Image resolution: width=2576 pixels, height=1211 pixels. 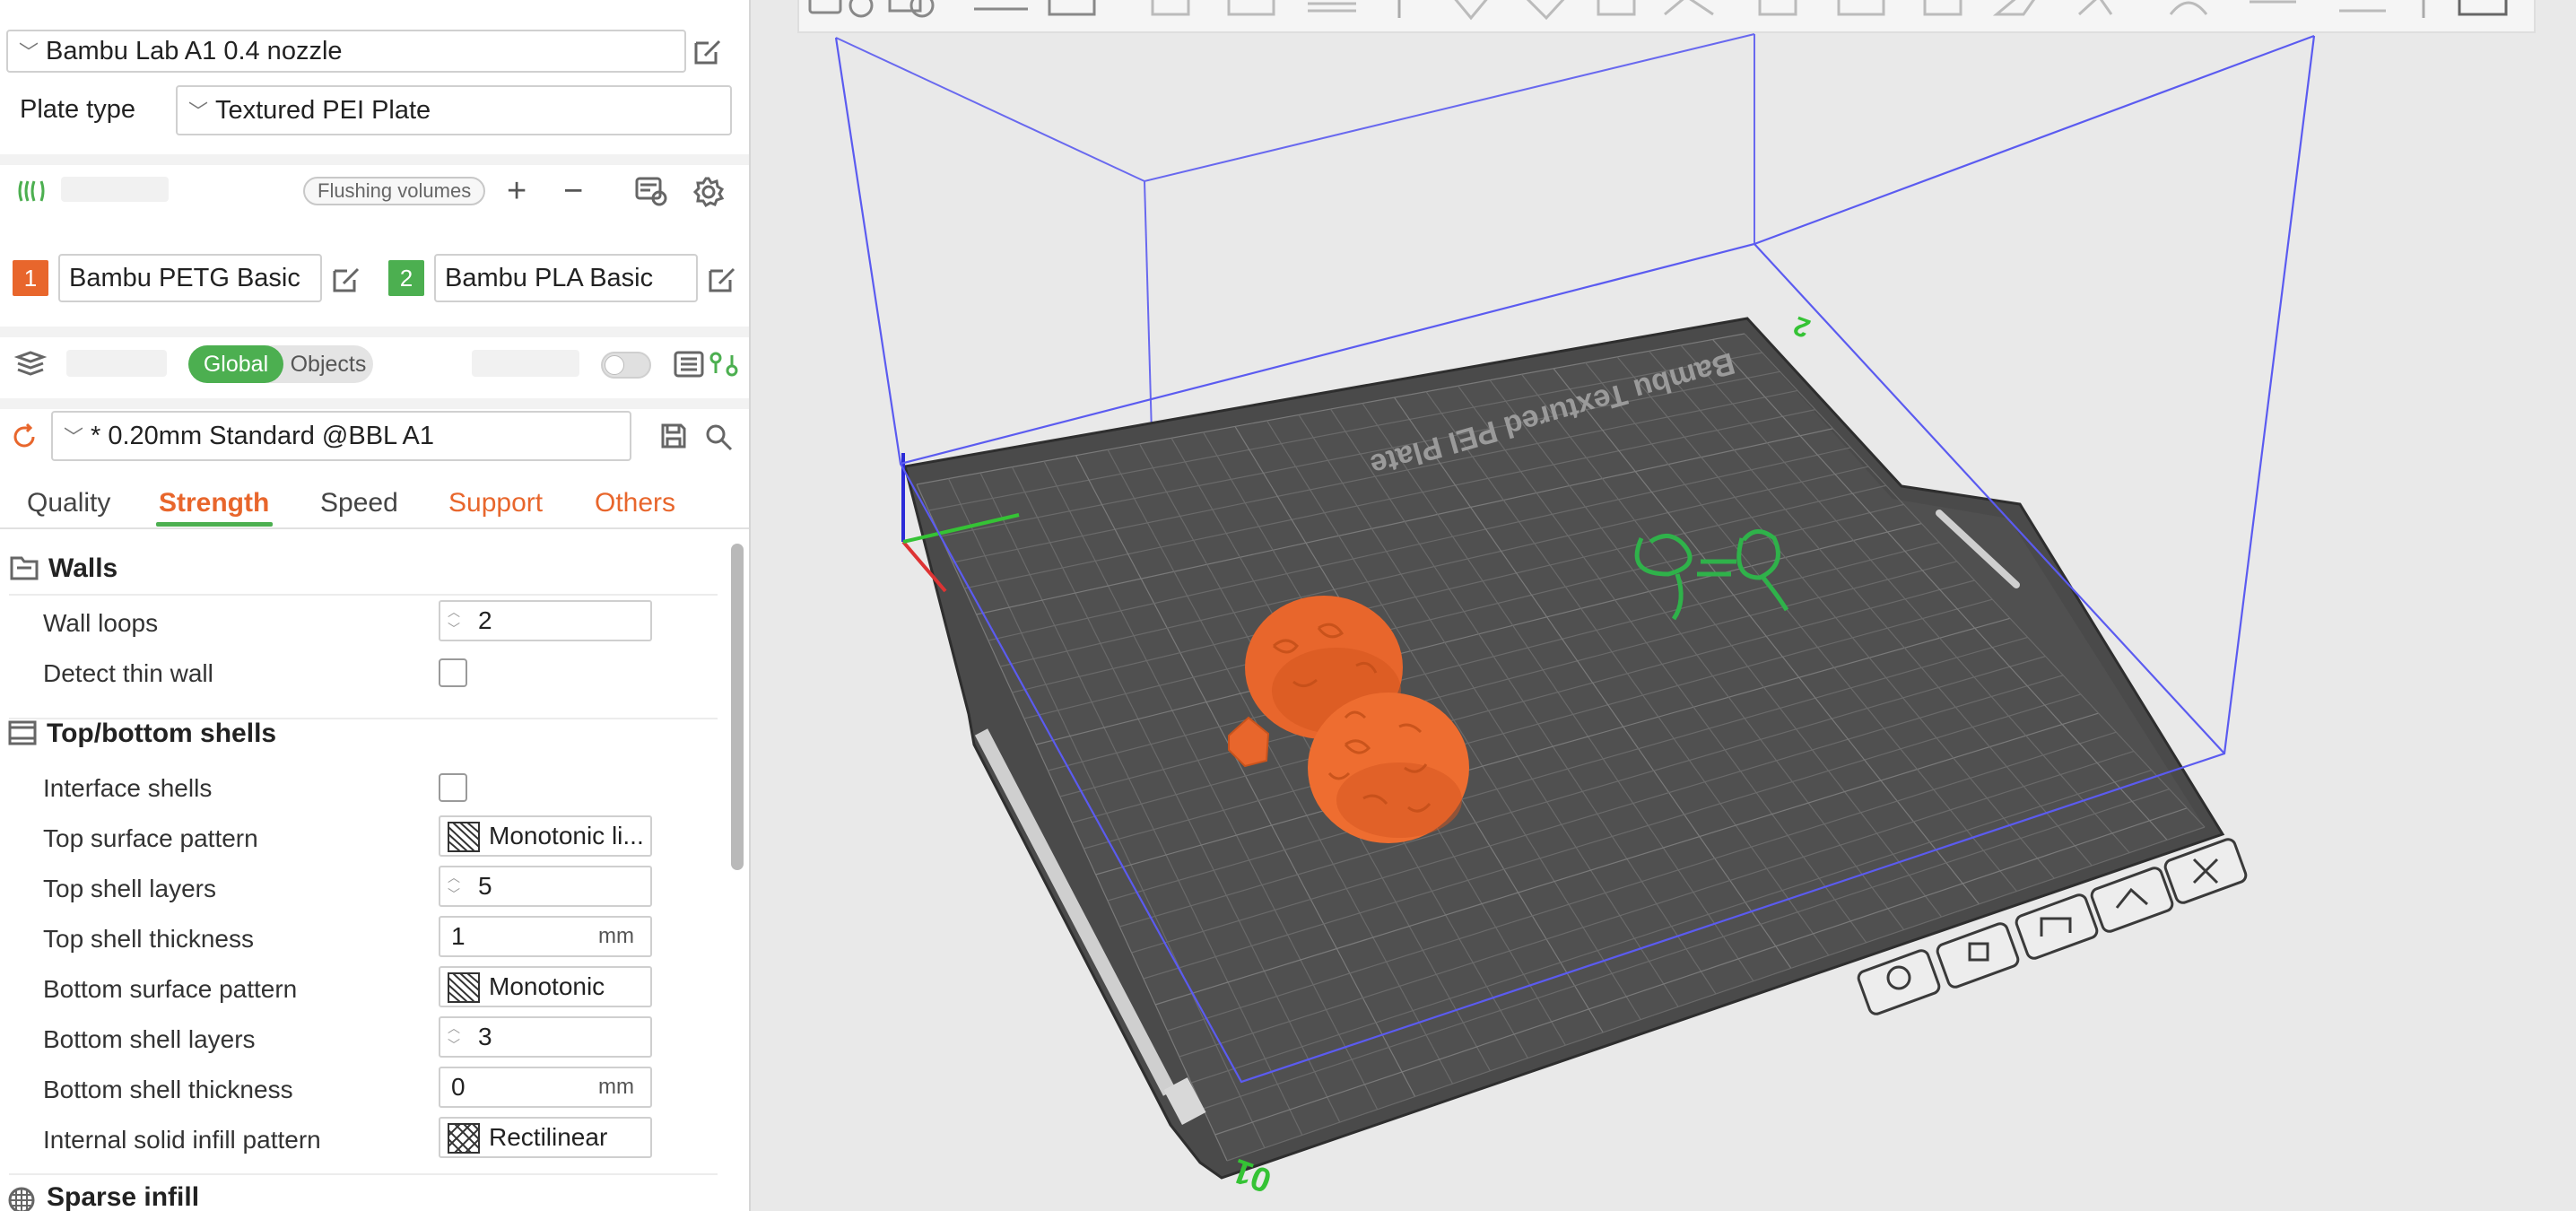 I want to click on plate-lock-button, so click(x=1978, y=955).